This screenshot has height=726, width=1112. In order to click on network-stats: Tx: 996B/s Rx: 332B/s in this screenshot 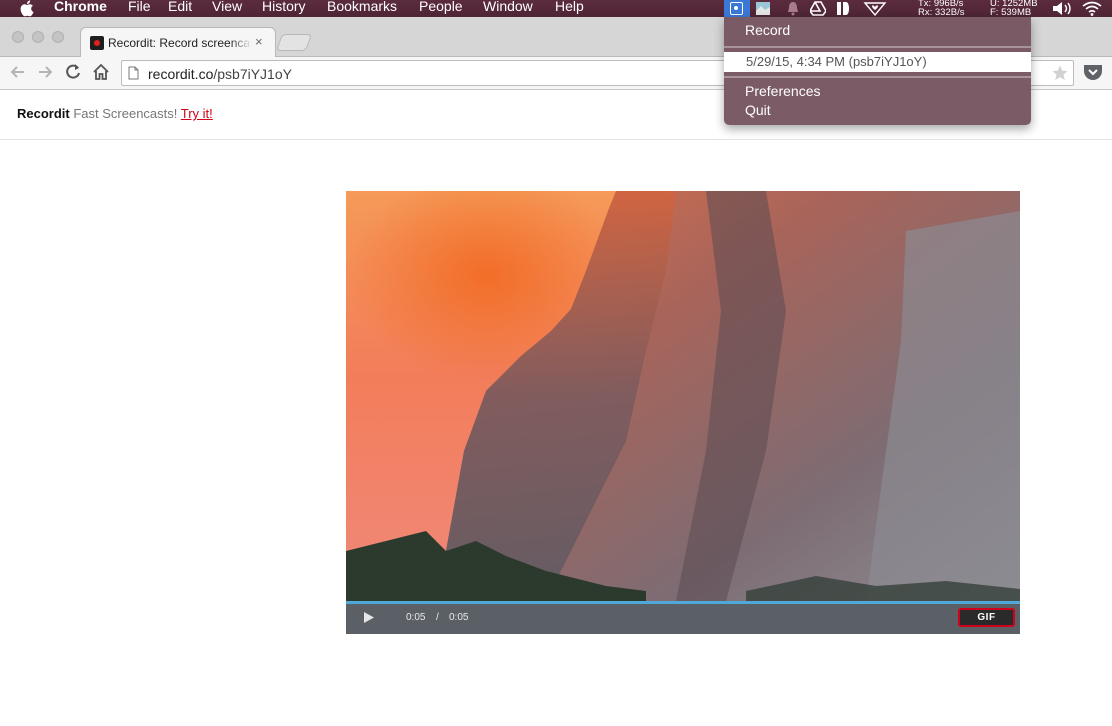, I will do `click(941, 8)`.